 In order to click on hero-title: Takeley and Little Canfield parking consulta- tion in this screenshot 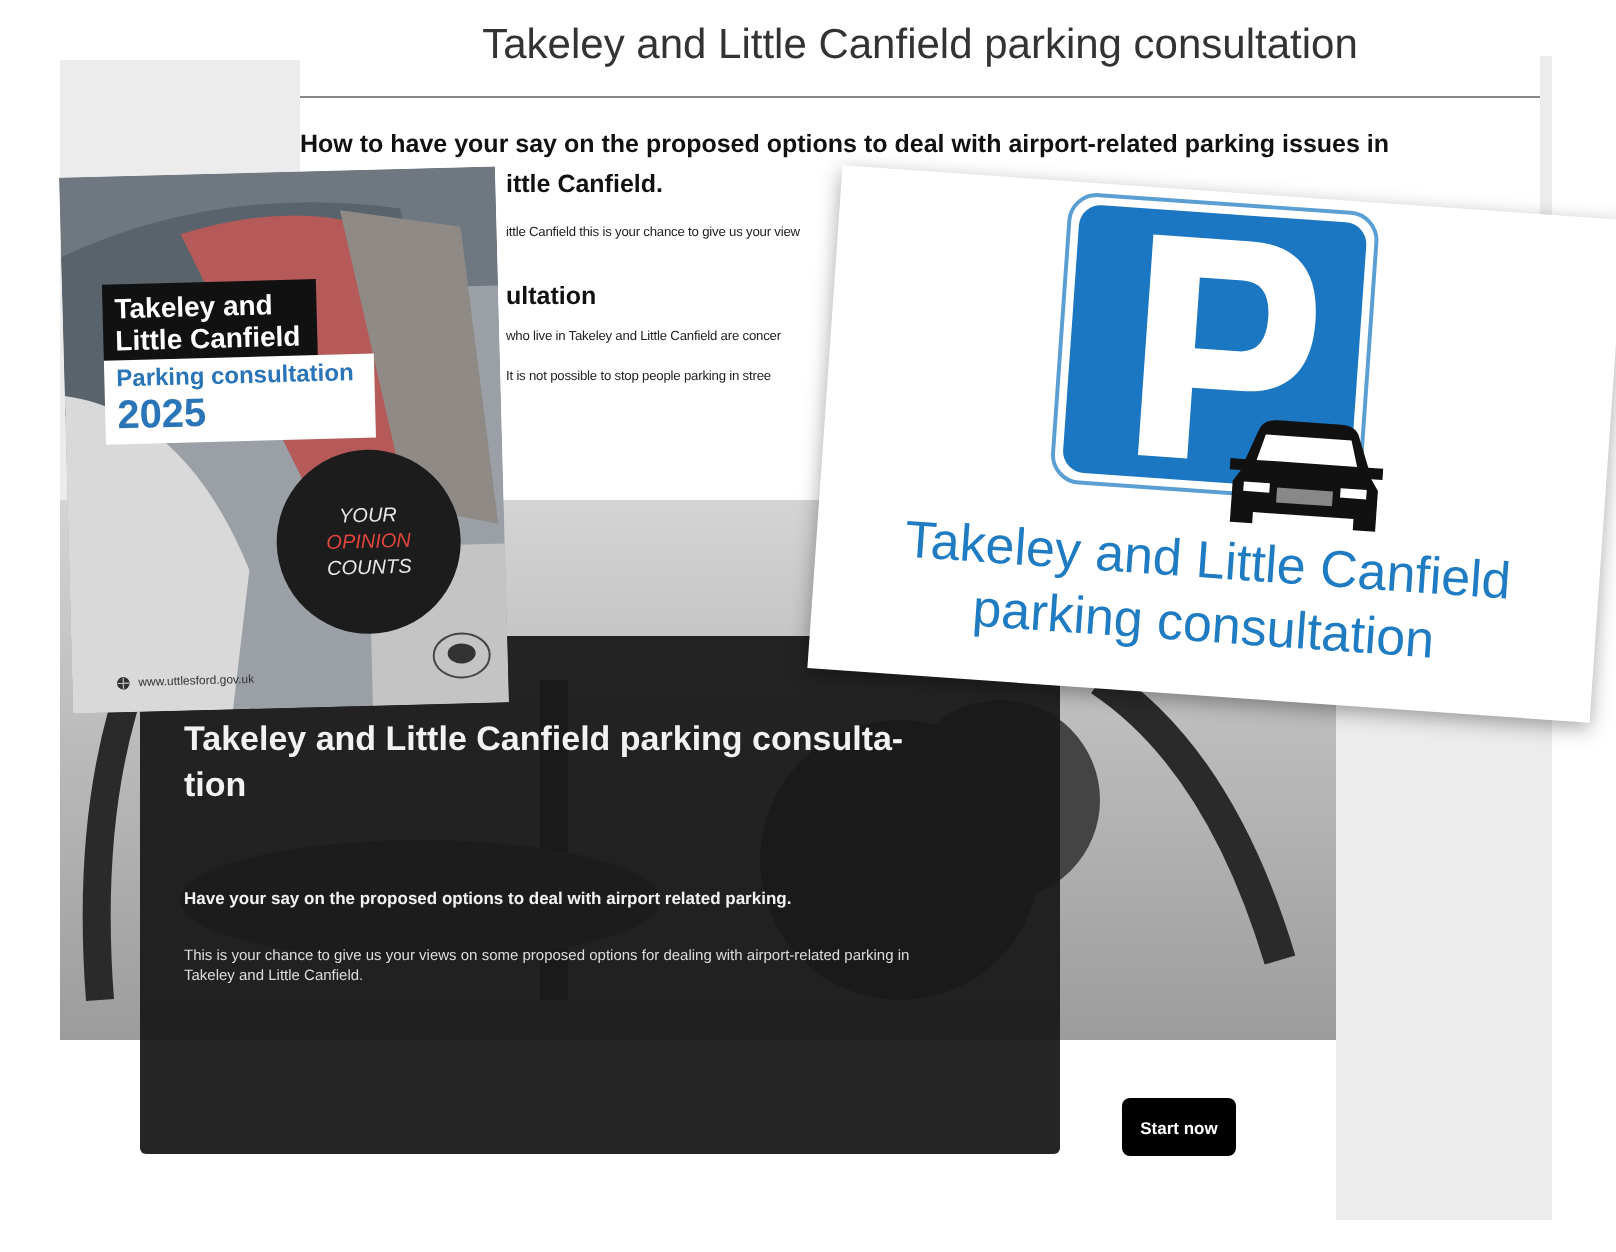, I will do `click(545, 763)`.